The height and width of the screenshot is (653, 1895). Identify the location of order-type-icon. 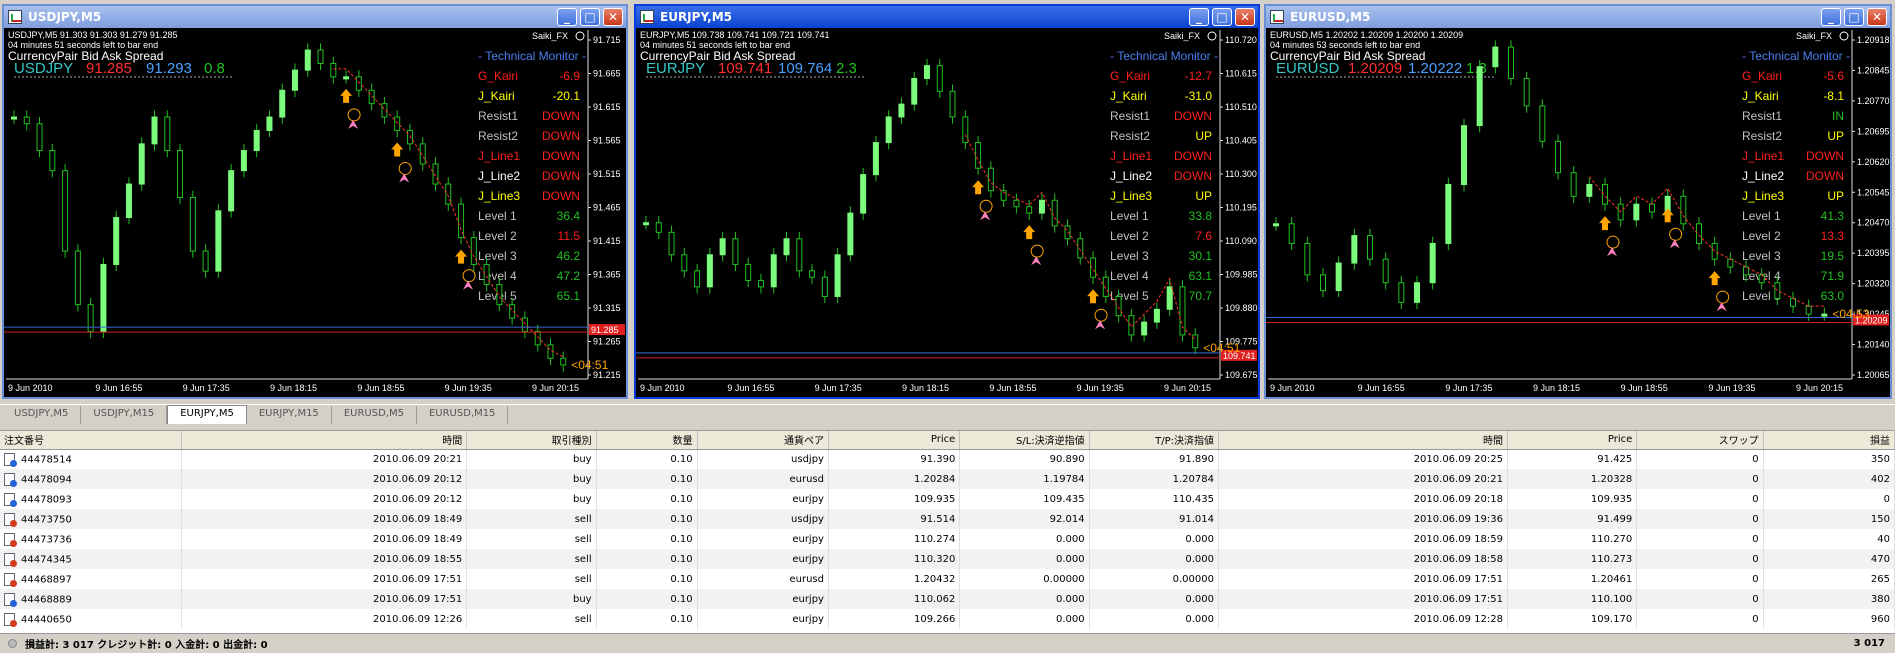
(10, 619).